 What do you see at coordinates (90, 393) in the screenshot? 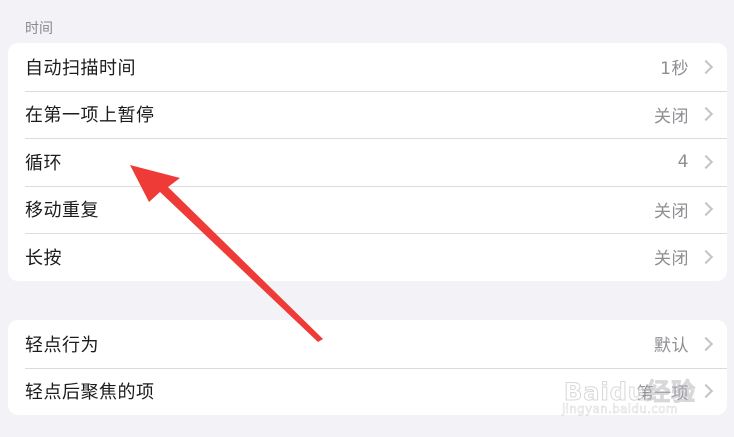
I see `row-label: 轻点后聚焦的项` at bounding box center [90, 393].